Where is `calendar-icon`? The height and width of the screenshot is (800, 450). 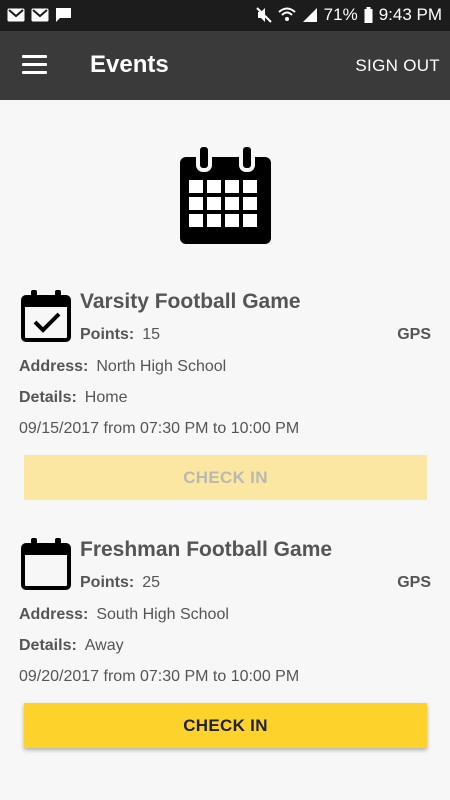 calendar-icon is located at coordinates (46, 564).